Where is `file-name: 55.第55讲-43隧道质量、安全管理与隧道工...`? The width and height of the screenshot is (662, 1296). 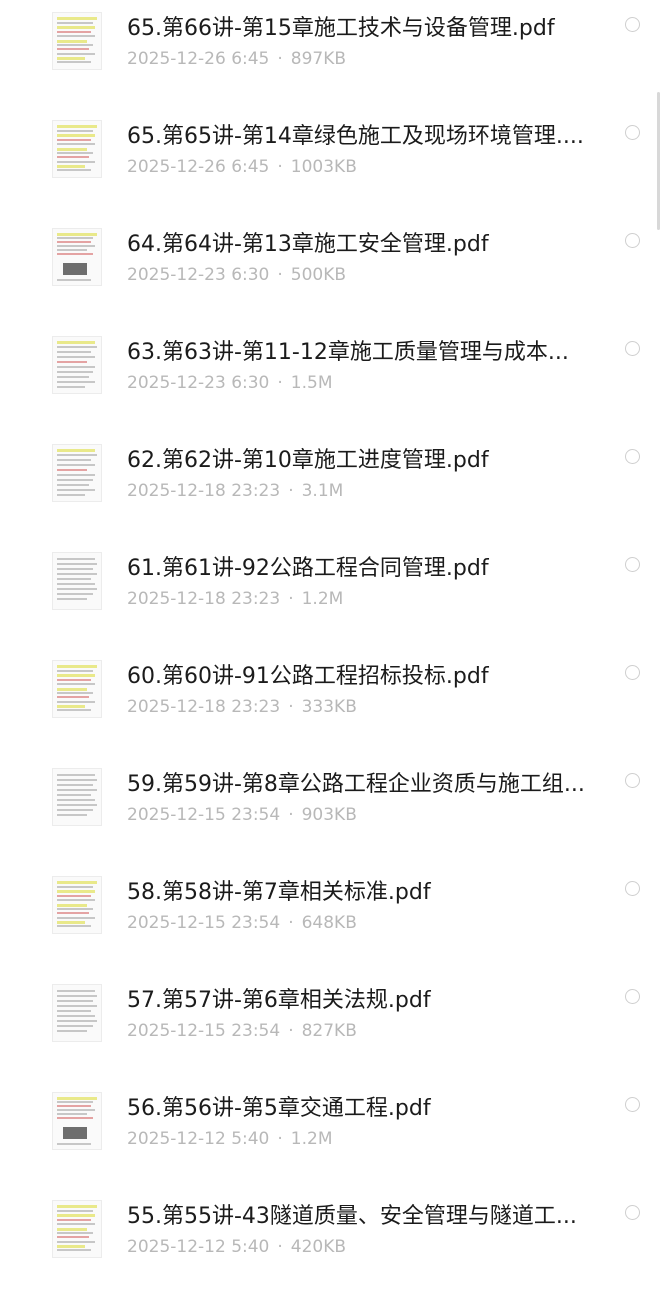
file-name: 55.第55讲-43隧道质量、安全管理与隧道工... is located at coordinates (352, 1216).